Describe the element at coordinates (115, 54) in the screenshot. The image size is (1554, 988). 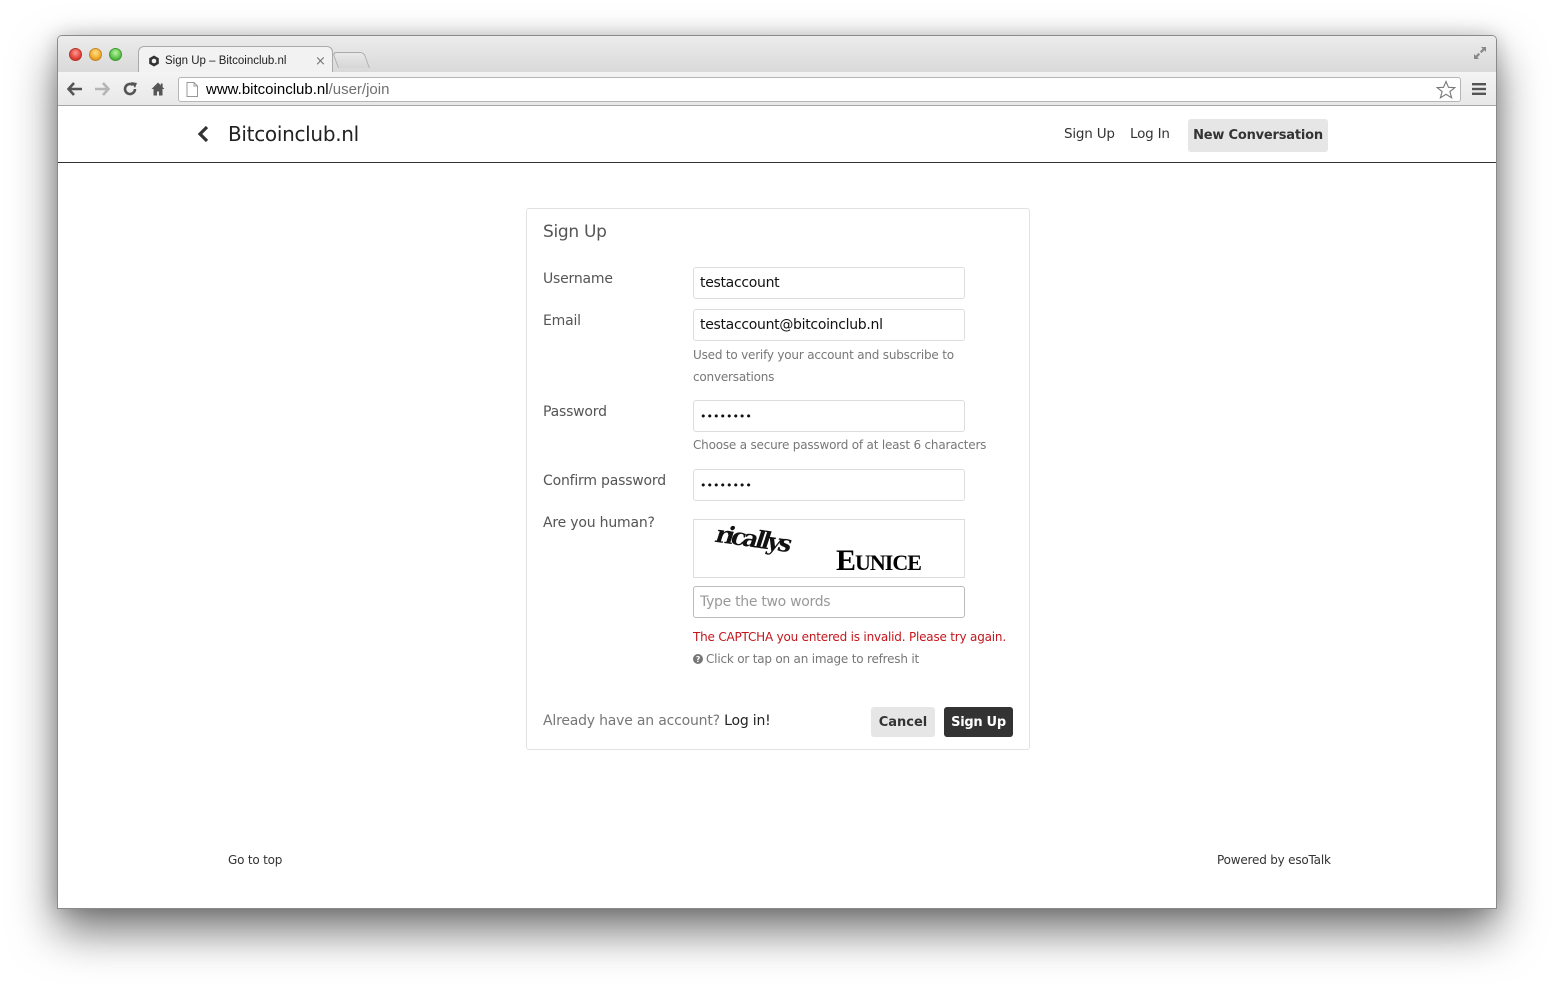
I see `zoom-window-button` at that location.